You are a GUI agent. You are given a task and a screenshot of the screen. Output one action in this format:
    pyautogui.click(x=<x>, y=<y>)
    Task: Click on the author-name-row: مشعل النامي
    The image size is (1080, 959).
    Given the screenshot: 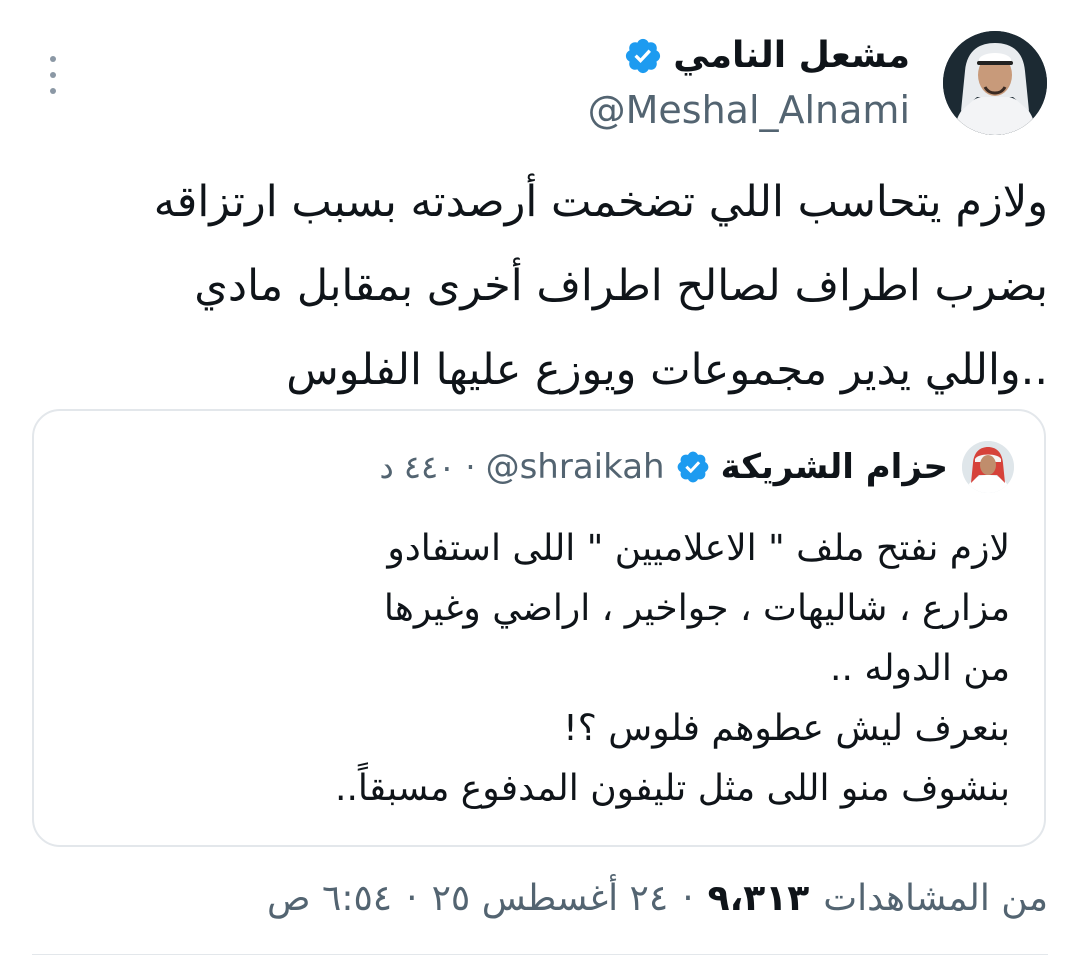 What is the action you would take?
    pyautogui.click(x=766, y=56)
    